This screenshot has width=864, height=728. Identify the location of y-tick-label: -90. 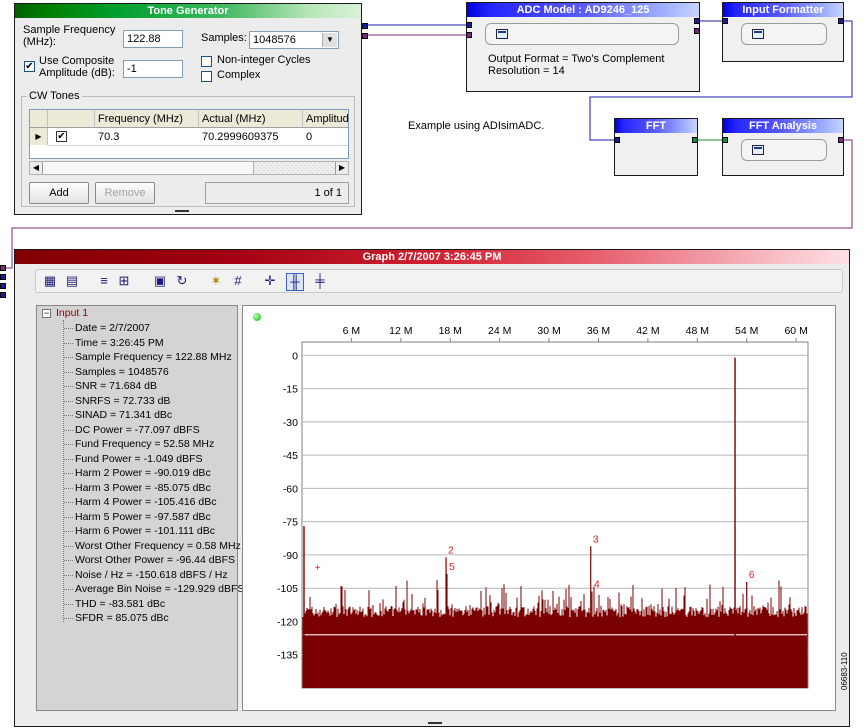
(290, 556).